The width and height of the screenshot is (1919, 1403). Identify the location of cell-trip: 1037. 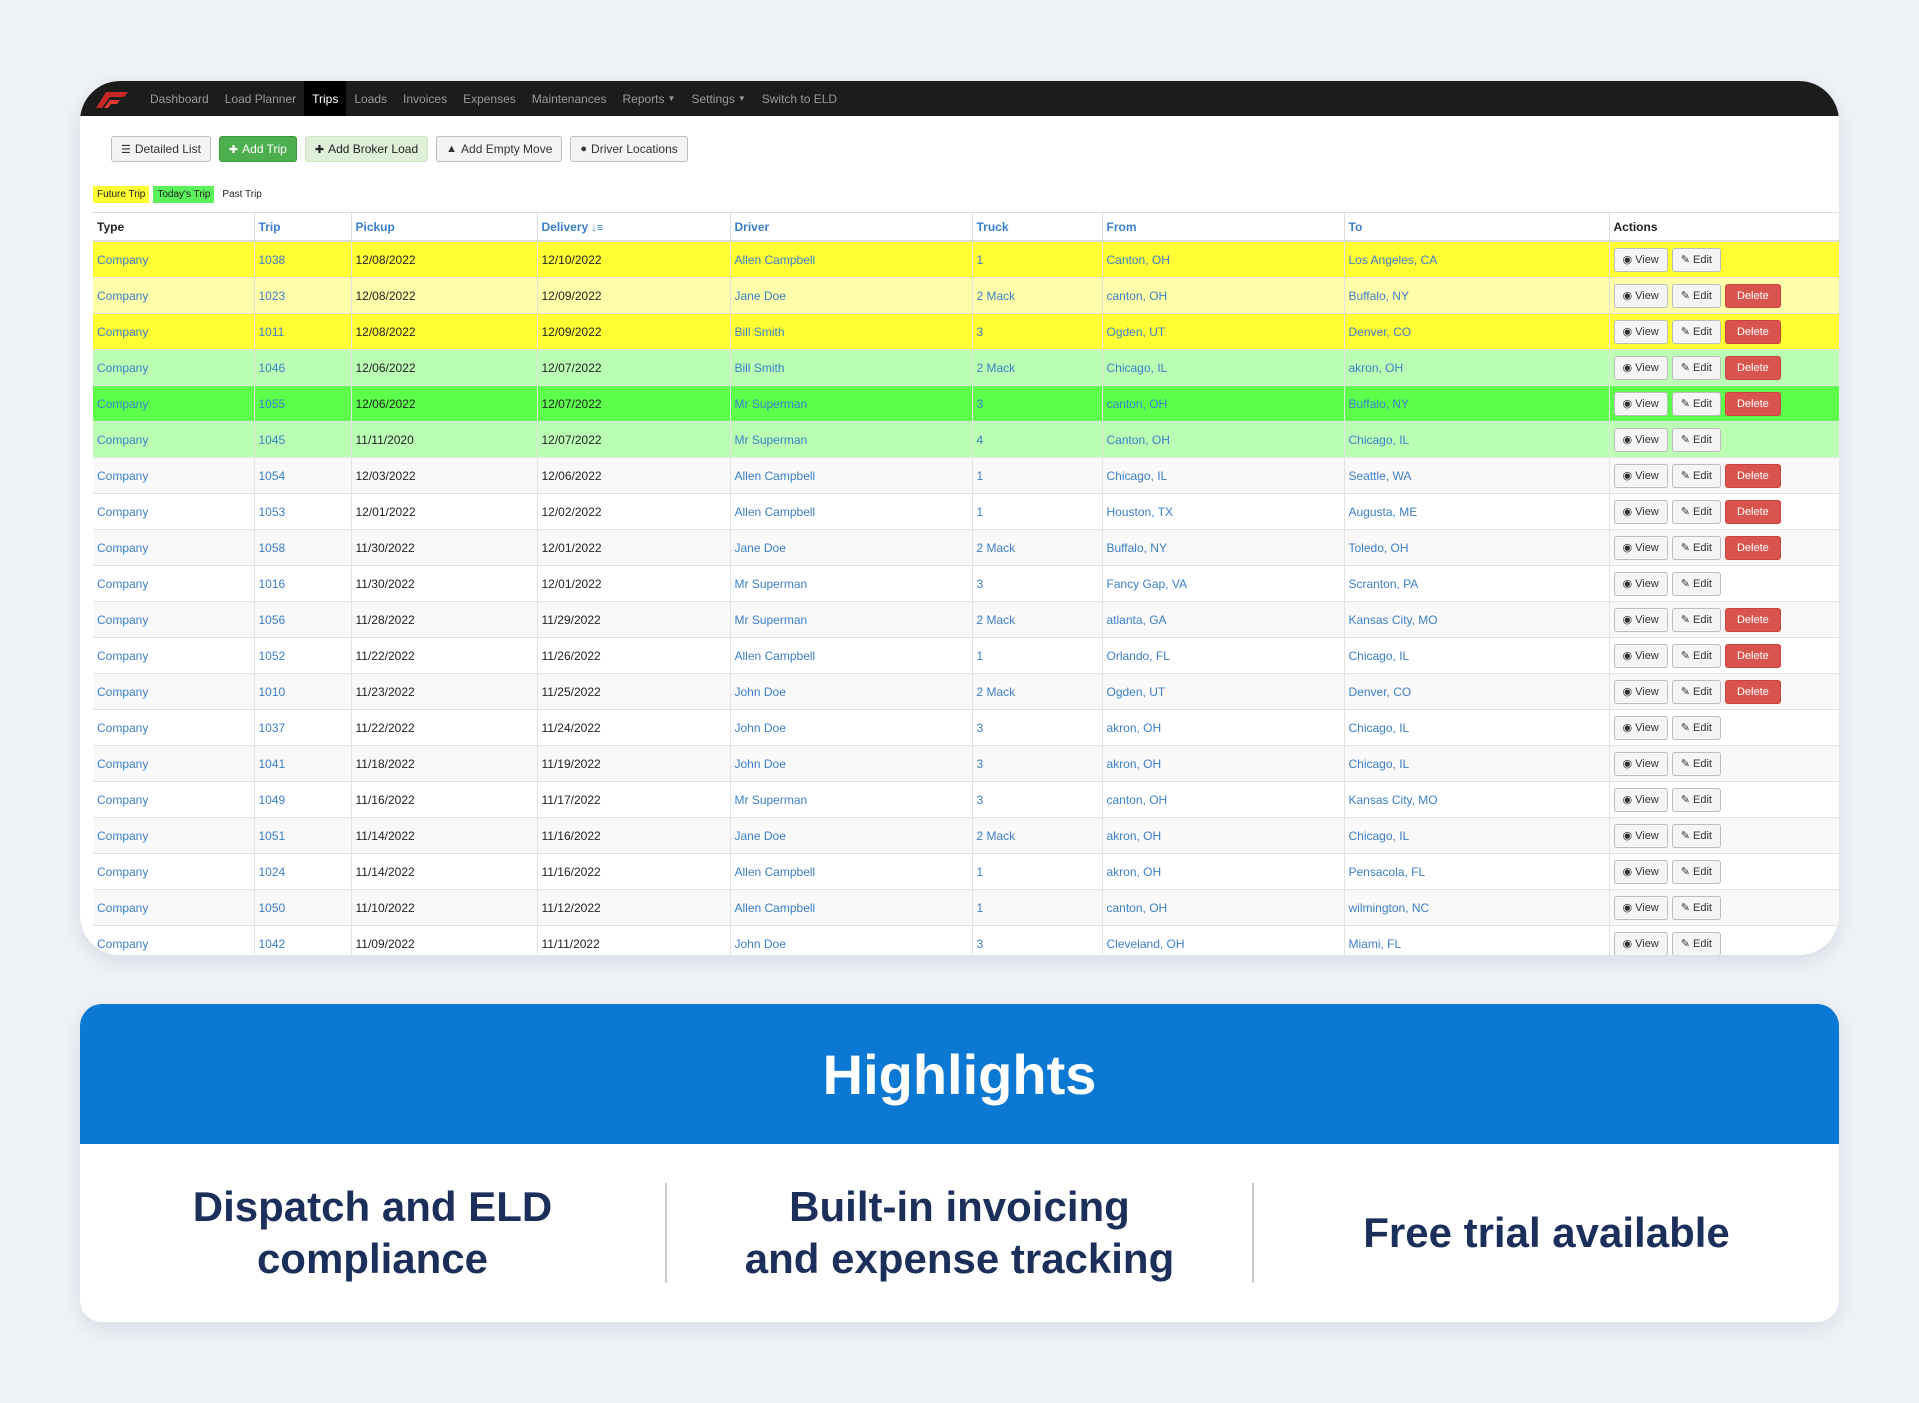
(302, 727).